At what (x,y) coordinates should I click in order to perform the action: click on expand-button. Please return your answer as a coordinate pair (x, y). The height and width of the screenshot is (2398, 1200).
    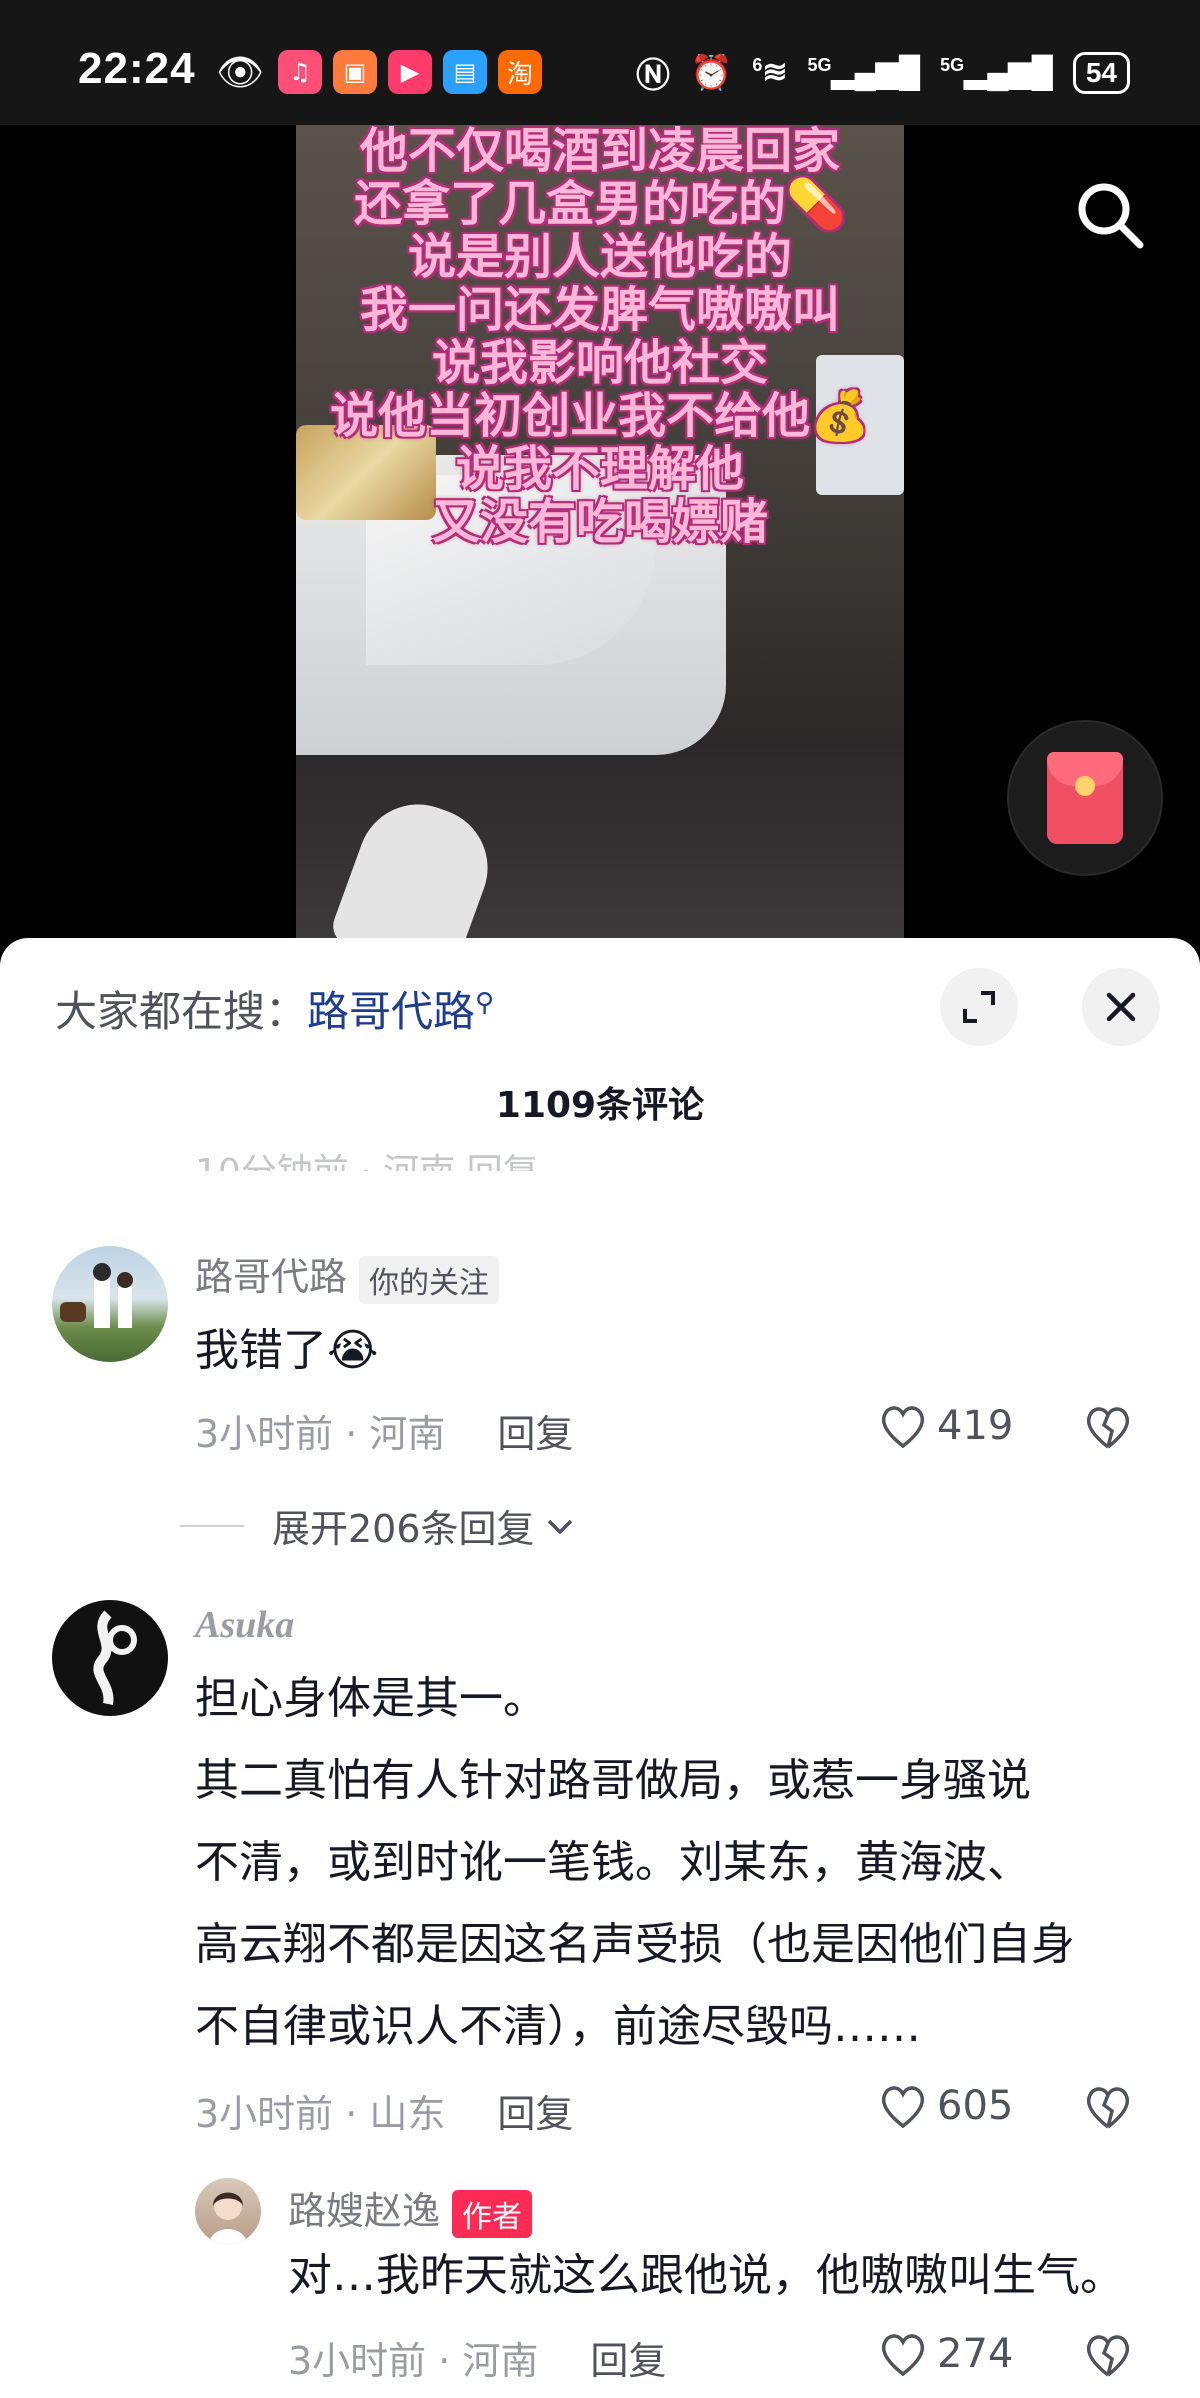
    Looking at the image, I should click on (979, 1007).